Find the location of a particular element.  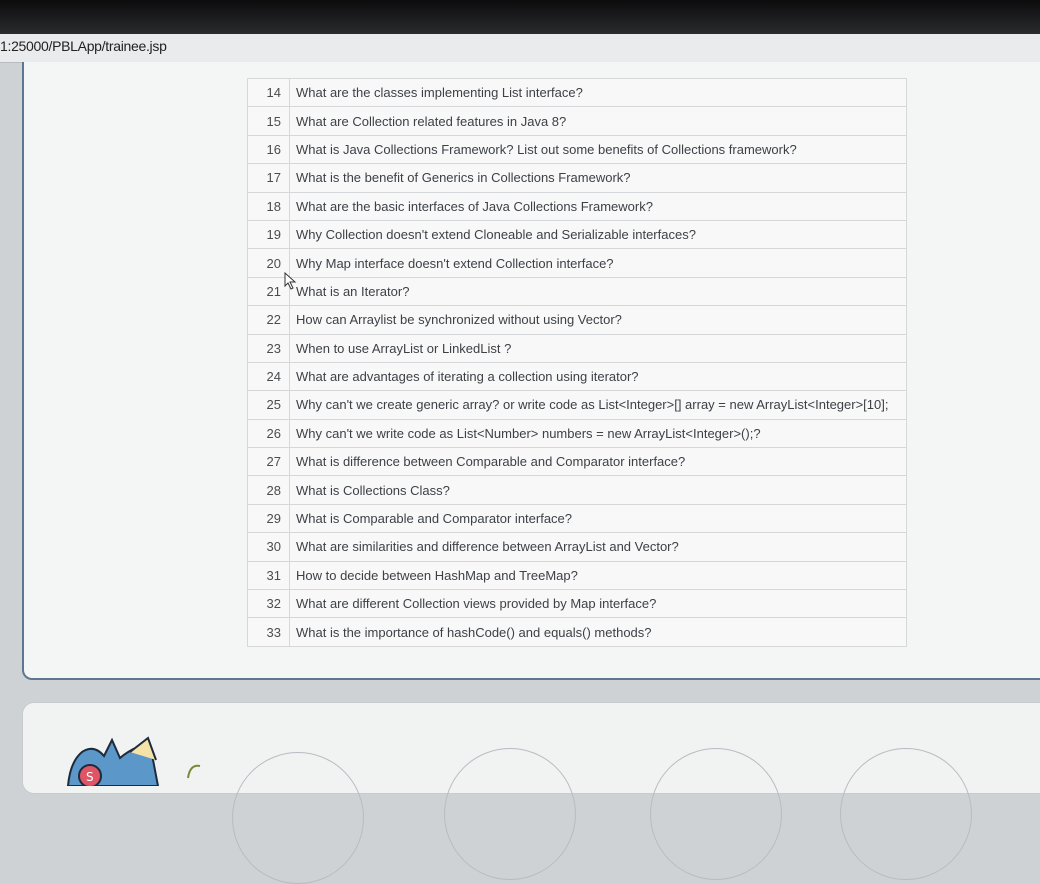

mouse-pointer-icon is located at coordinates (290, 281).